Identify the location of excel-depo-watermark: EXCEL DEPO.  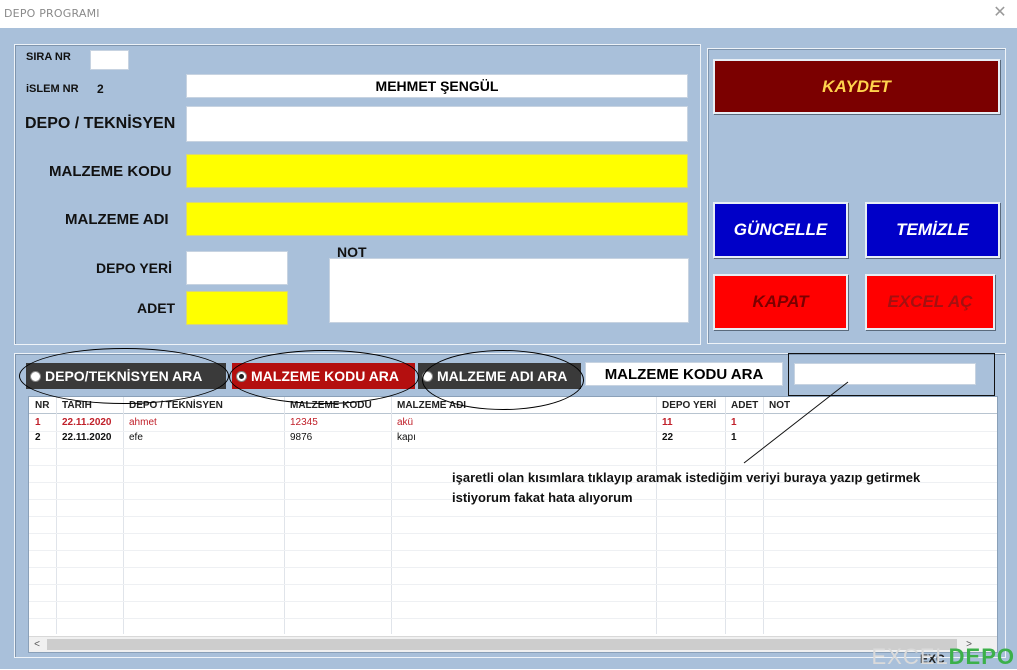
(943, 656).